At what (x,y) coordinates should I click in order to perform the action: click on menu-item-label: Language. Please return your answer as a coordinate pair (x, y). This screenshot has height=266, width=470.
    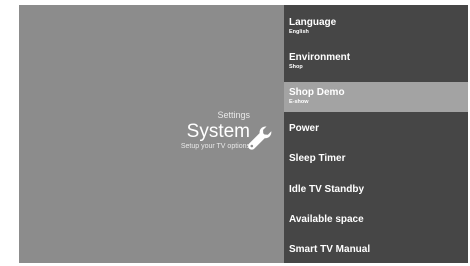
    Looking at the image, I should click on (313, 22).